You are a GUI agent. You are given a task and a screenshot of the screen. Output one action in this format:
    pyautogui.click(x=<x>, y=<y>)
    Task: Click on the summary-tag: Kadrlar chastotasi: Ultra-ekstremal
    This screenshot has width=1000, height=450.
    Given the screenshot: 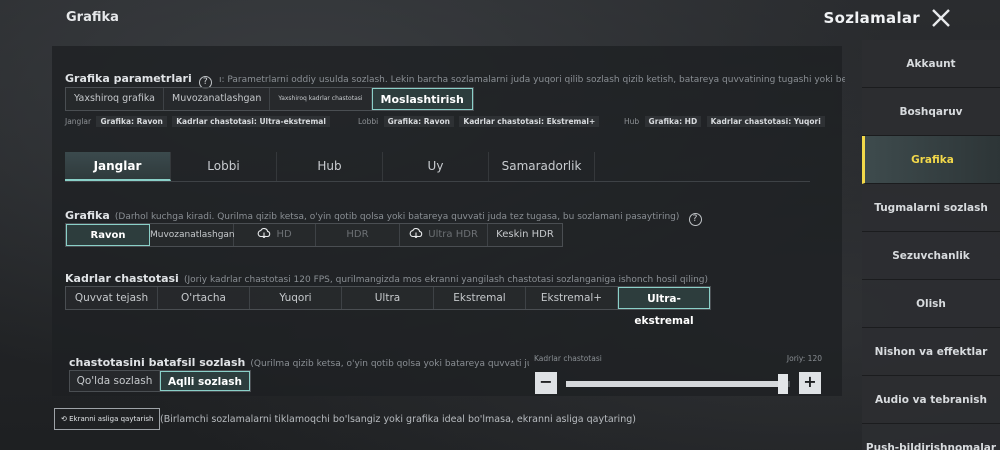 What is the action you would take?
    pyautogui.click(x=251, y=121)
    